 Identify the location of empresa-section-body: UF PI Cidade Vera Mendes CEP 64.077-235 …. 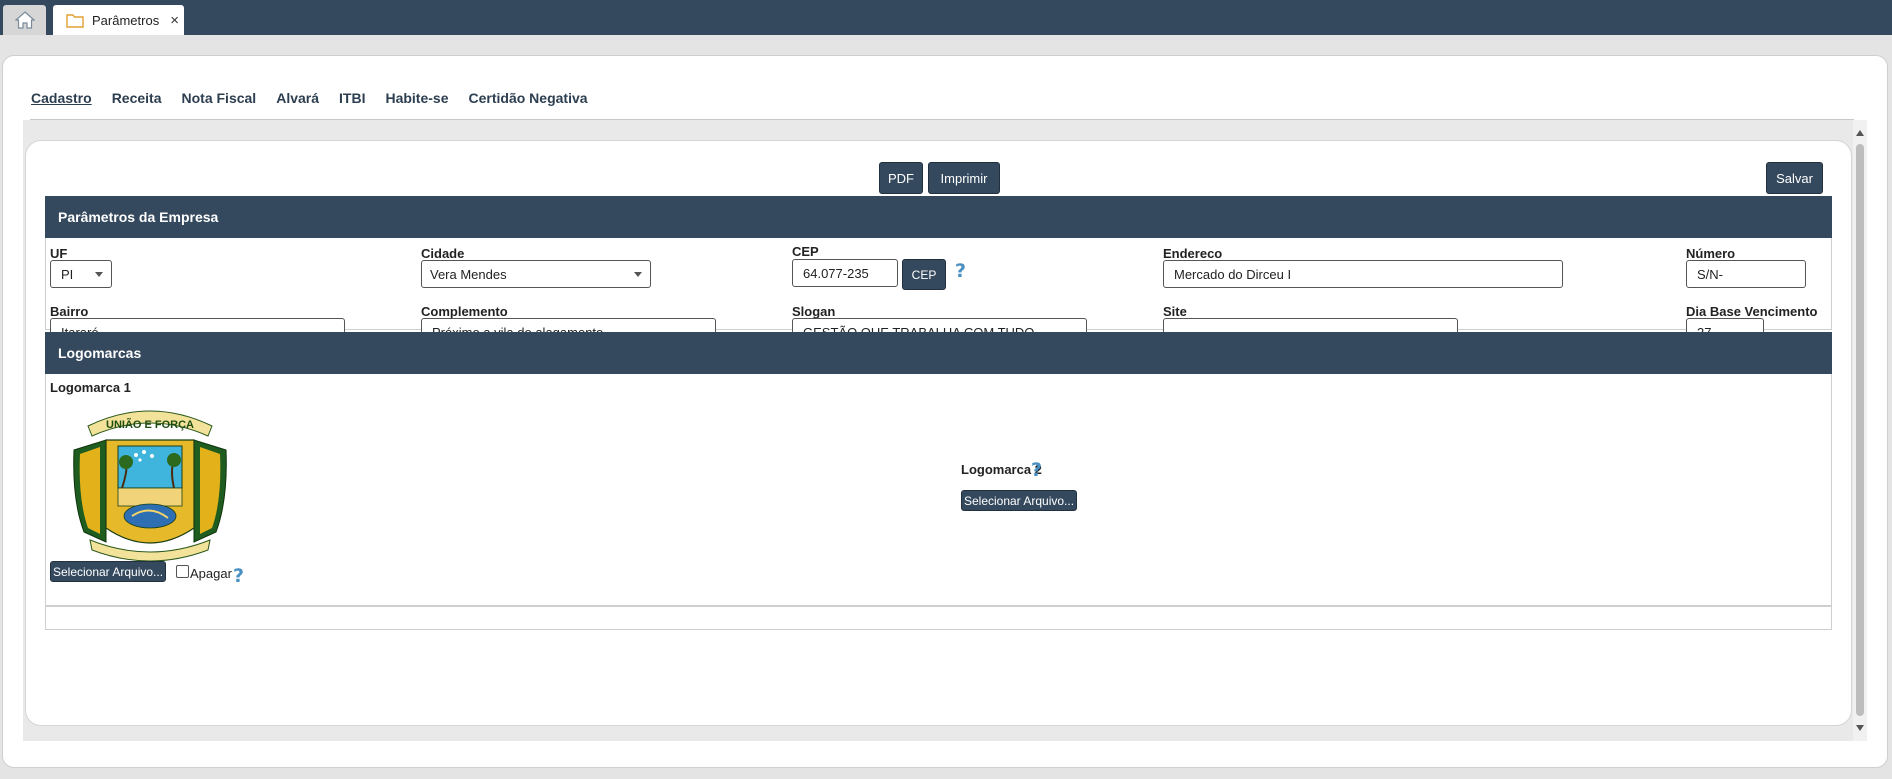
(938, 292).